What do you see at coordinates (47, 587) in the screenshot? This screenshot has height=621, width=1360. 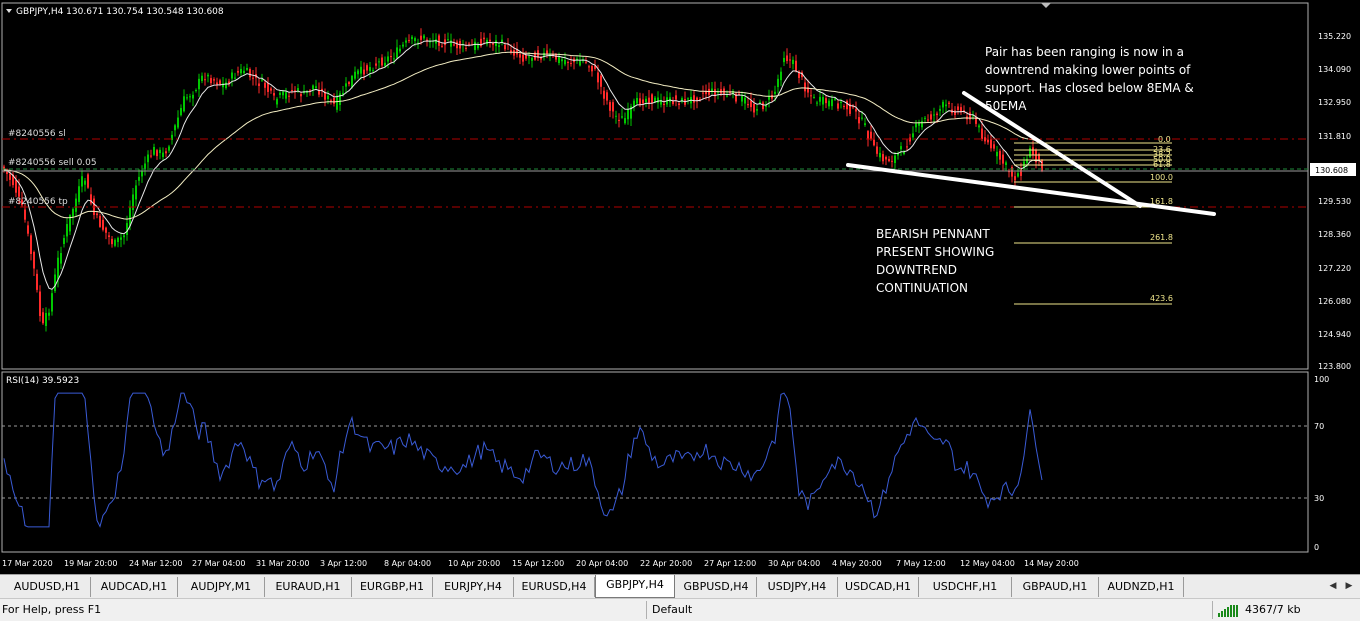 I see `tab-audusd-h1: AUDUSD,H1` at bounding box center [47, 587].